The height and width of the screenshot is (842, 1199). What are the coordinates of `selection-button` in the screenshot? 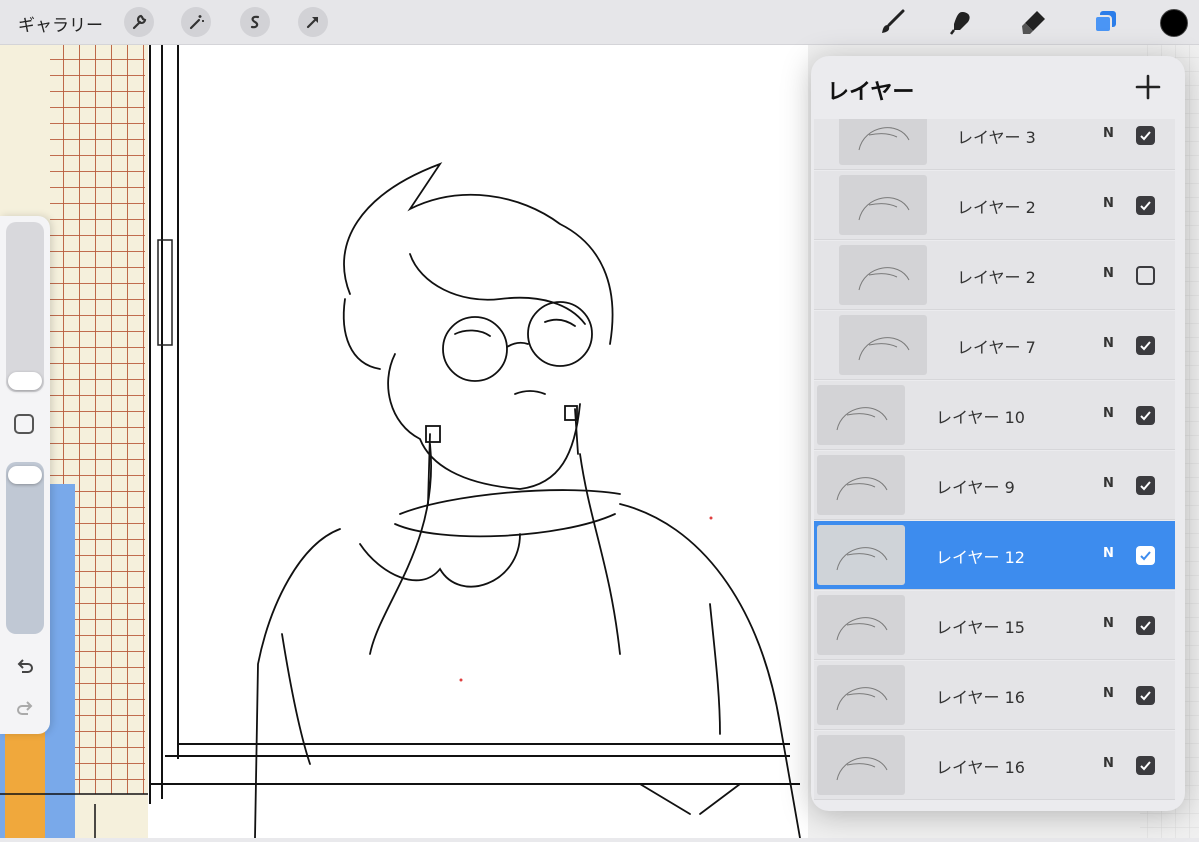 It's located at (255, 22).